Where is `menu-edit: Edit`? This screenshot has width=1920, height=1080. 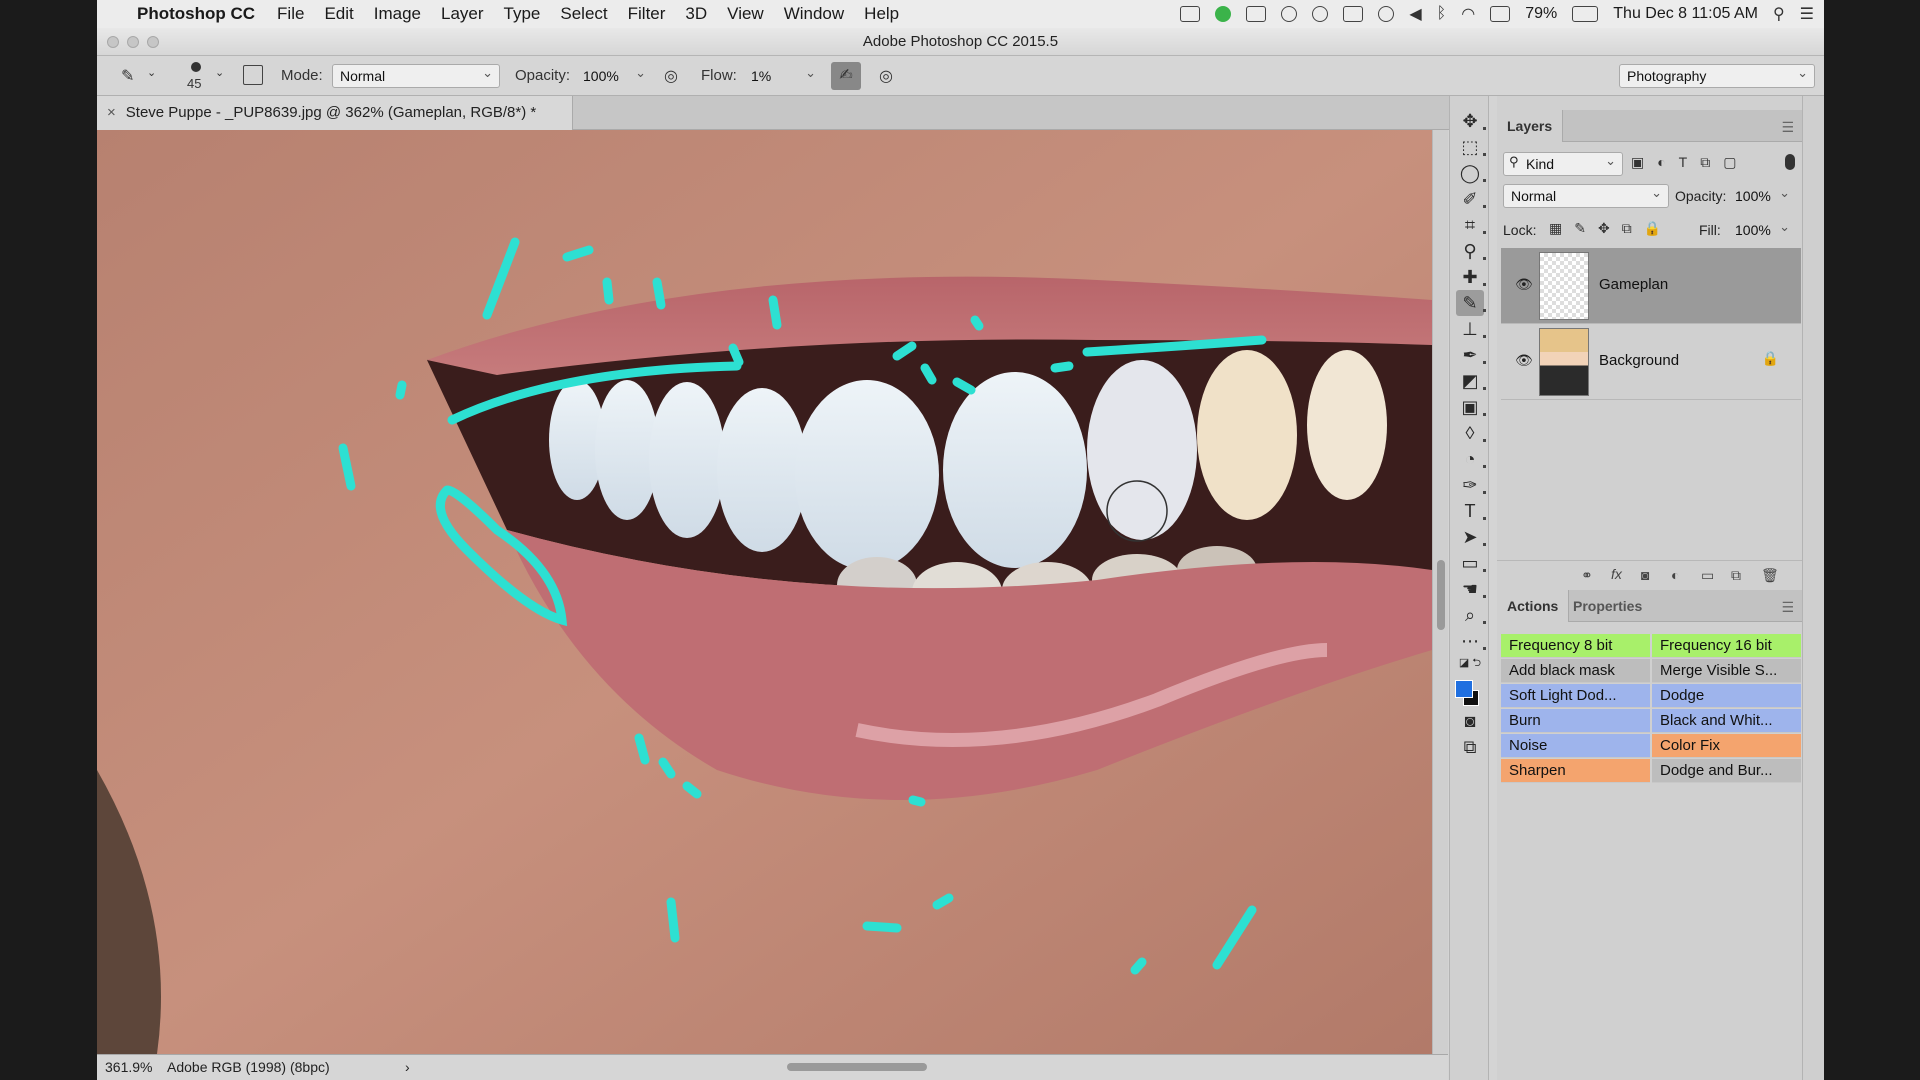
menu-edit: Edit is located at coordinates (338, 14).